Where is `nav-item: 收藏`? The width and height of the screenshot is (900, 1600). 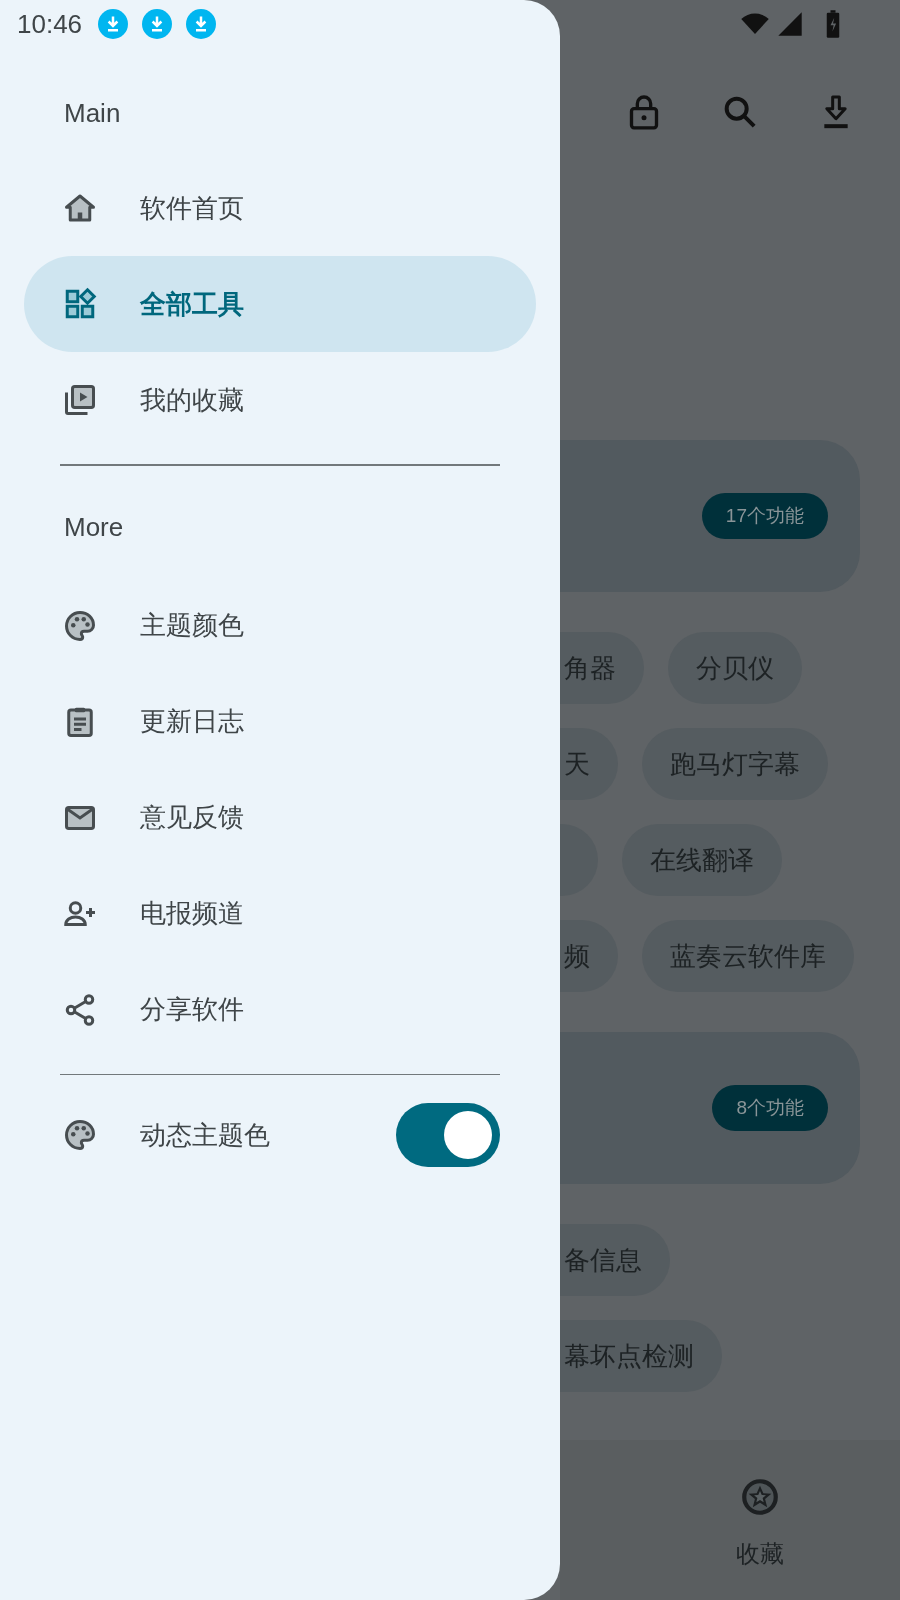
nav-item: 收藏 is located at coordinates (760, 1520).